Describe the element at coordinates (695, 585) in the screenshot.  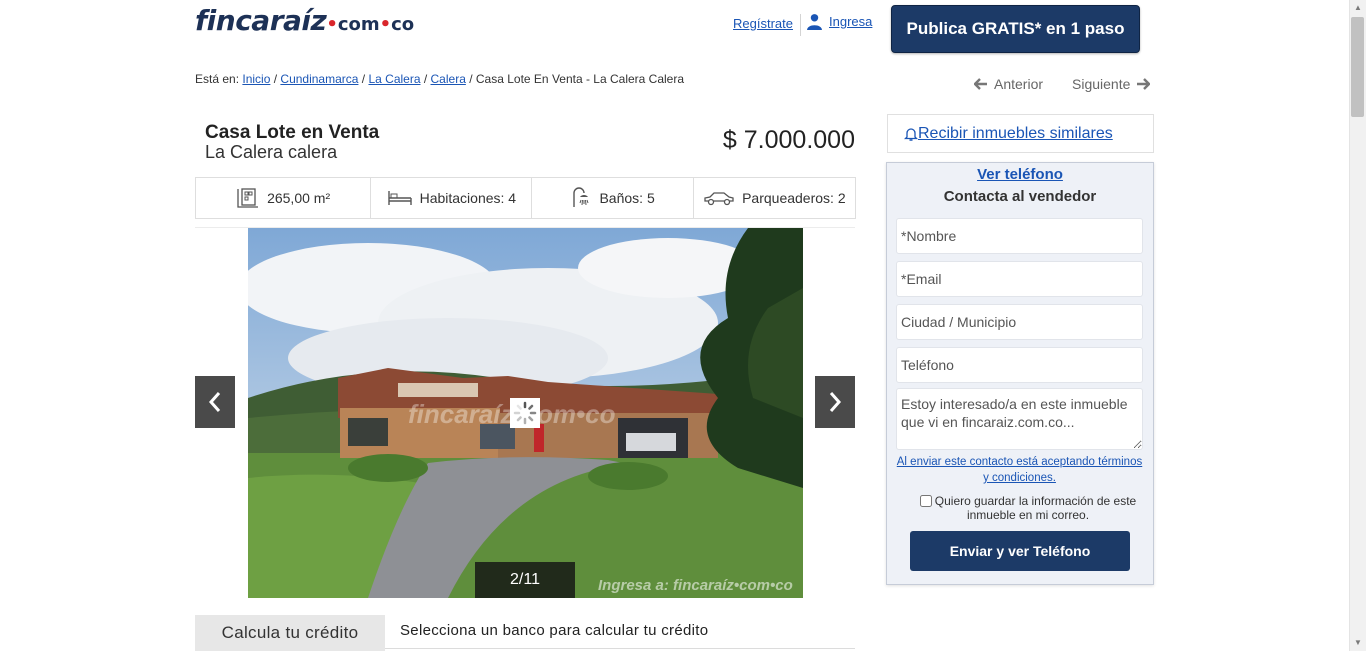
I see `svg-text: Ingresa a: fincaraíz•com•co` at that location.